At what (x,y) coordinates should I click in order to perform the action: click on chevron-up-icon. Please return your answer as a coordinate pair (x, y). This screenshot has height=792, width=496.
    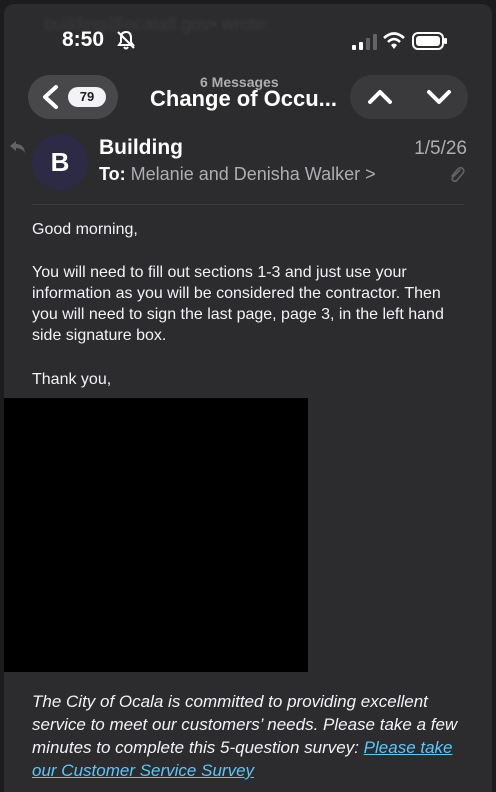
    Looking at the image, I should click on (380, 97).